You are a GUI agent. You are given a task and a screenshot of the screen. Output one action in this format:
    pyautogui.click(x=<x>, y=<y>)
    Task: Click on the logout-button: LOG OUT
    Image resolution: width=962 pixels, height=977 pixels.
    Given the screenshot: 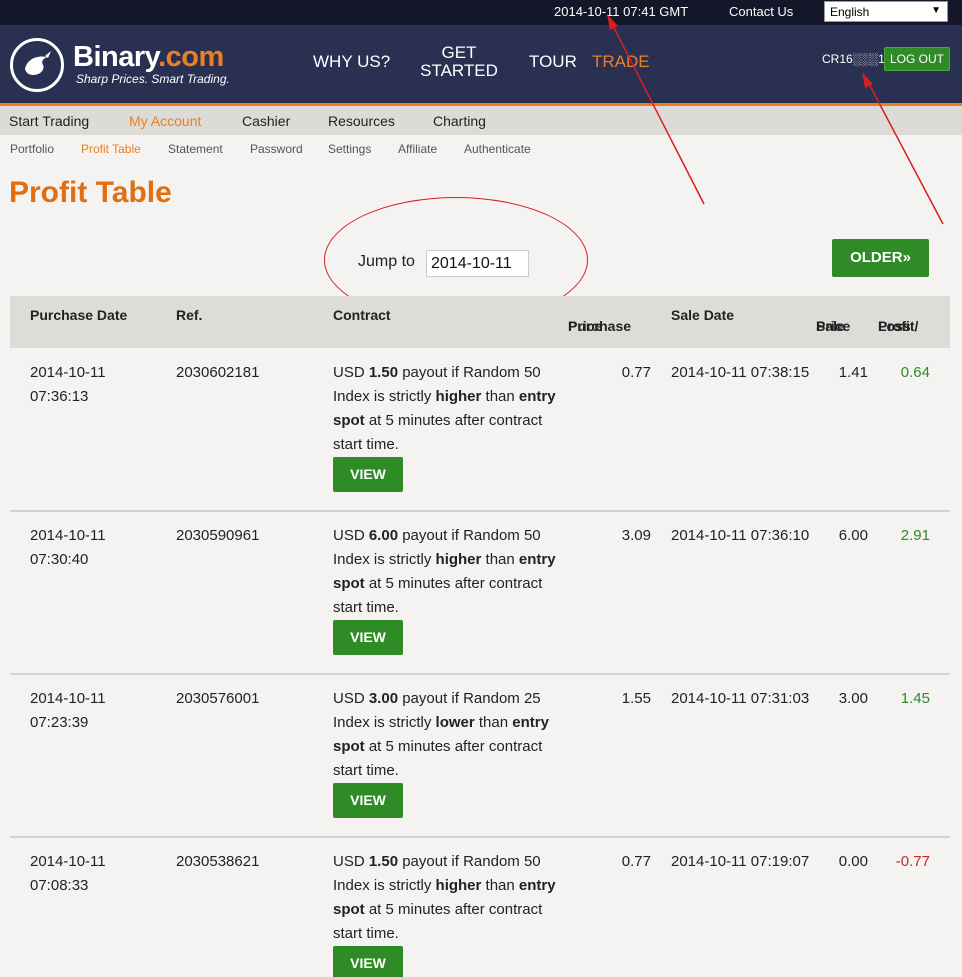 What is the action you would take?
    pyautogui.click(x=917, y=59)
    